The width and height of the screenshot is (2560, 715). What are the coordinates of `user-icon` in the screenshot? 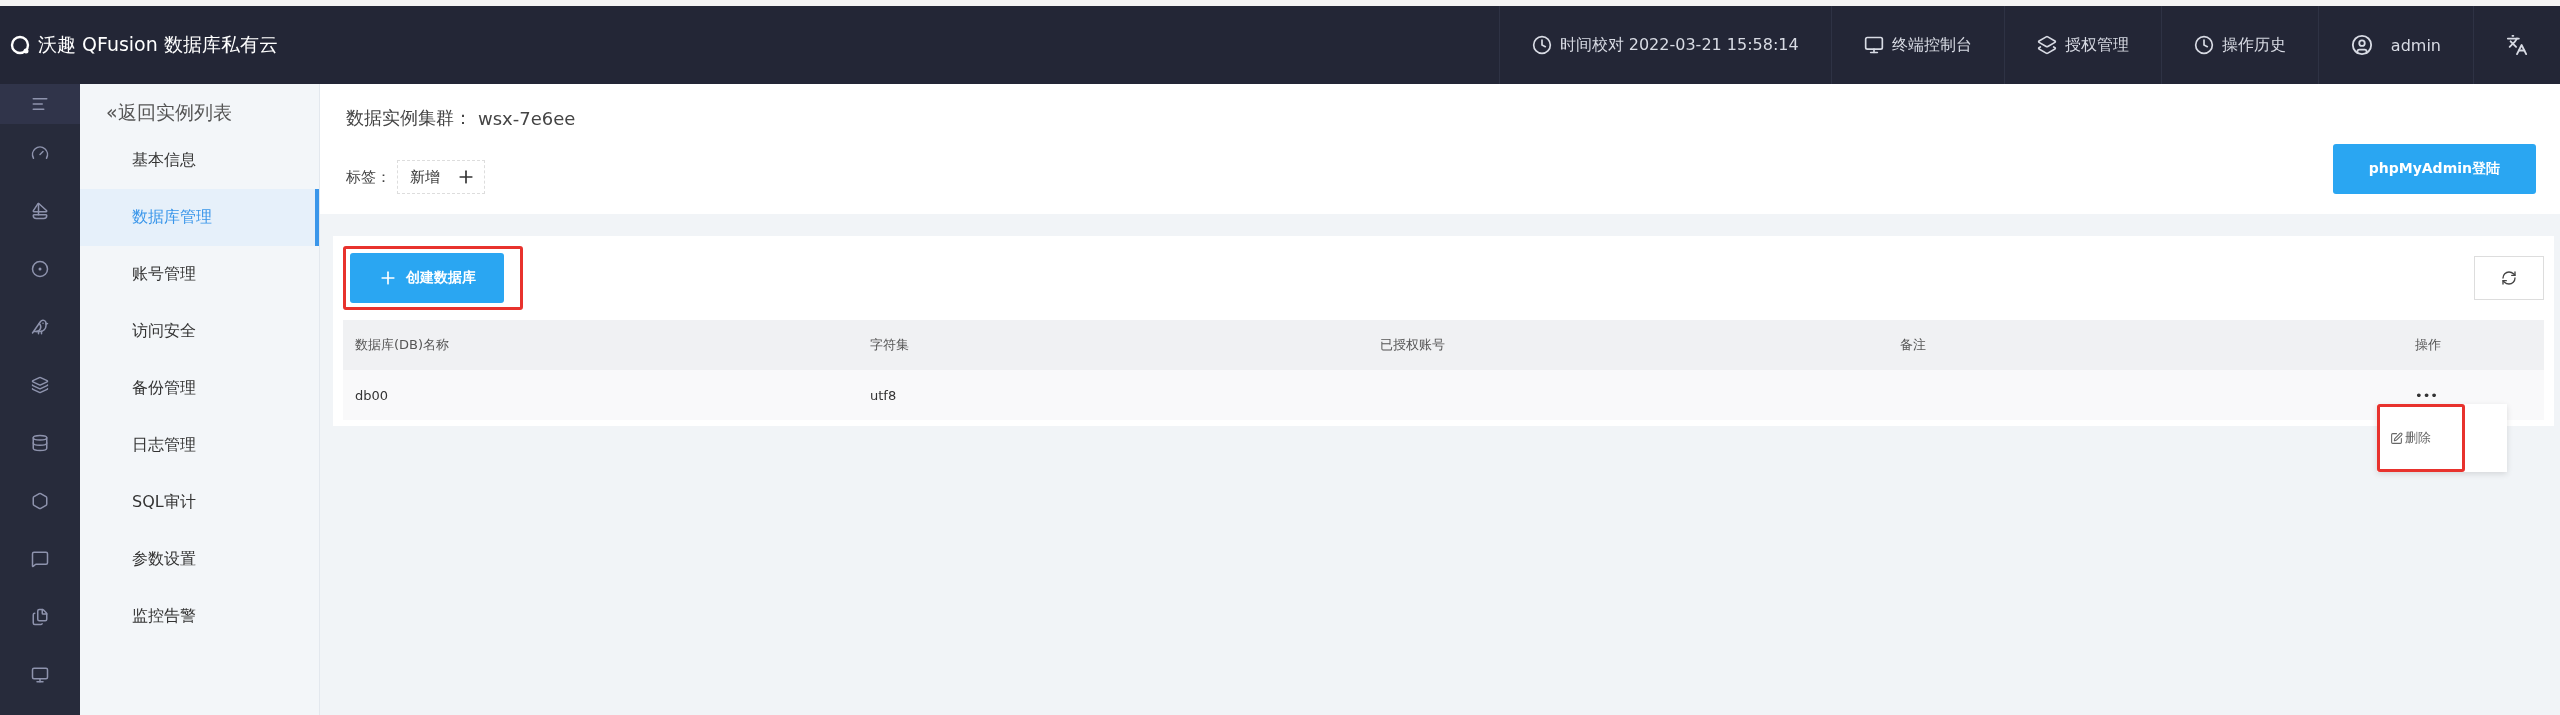 It's located at (2361, 45).